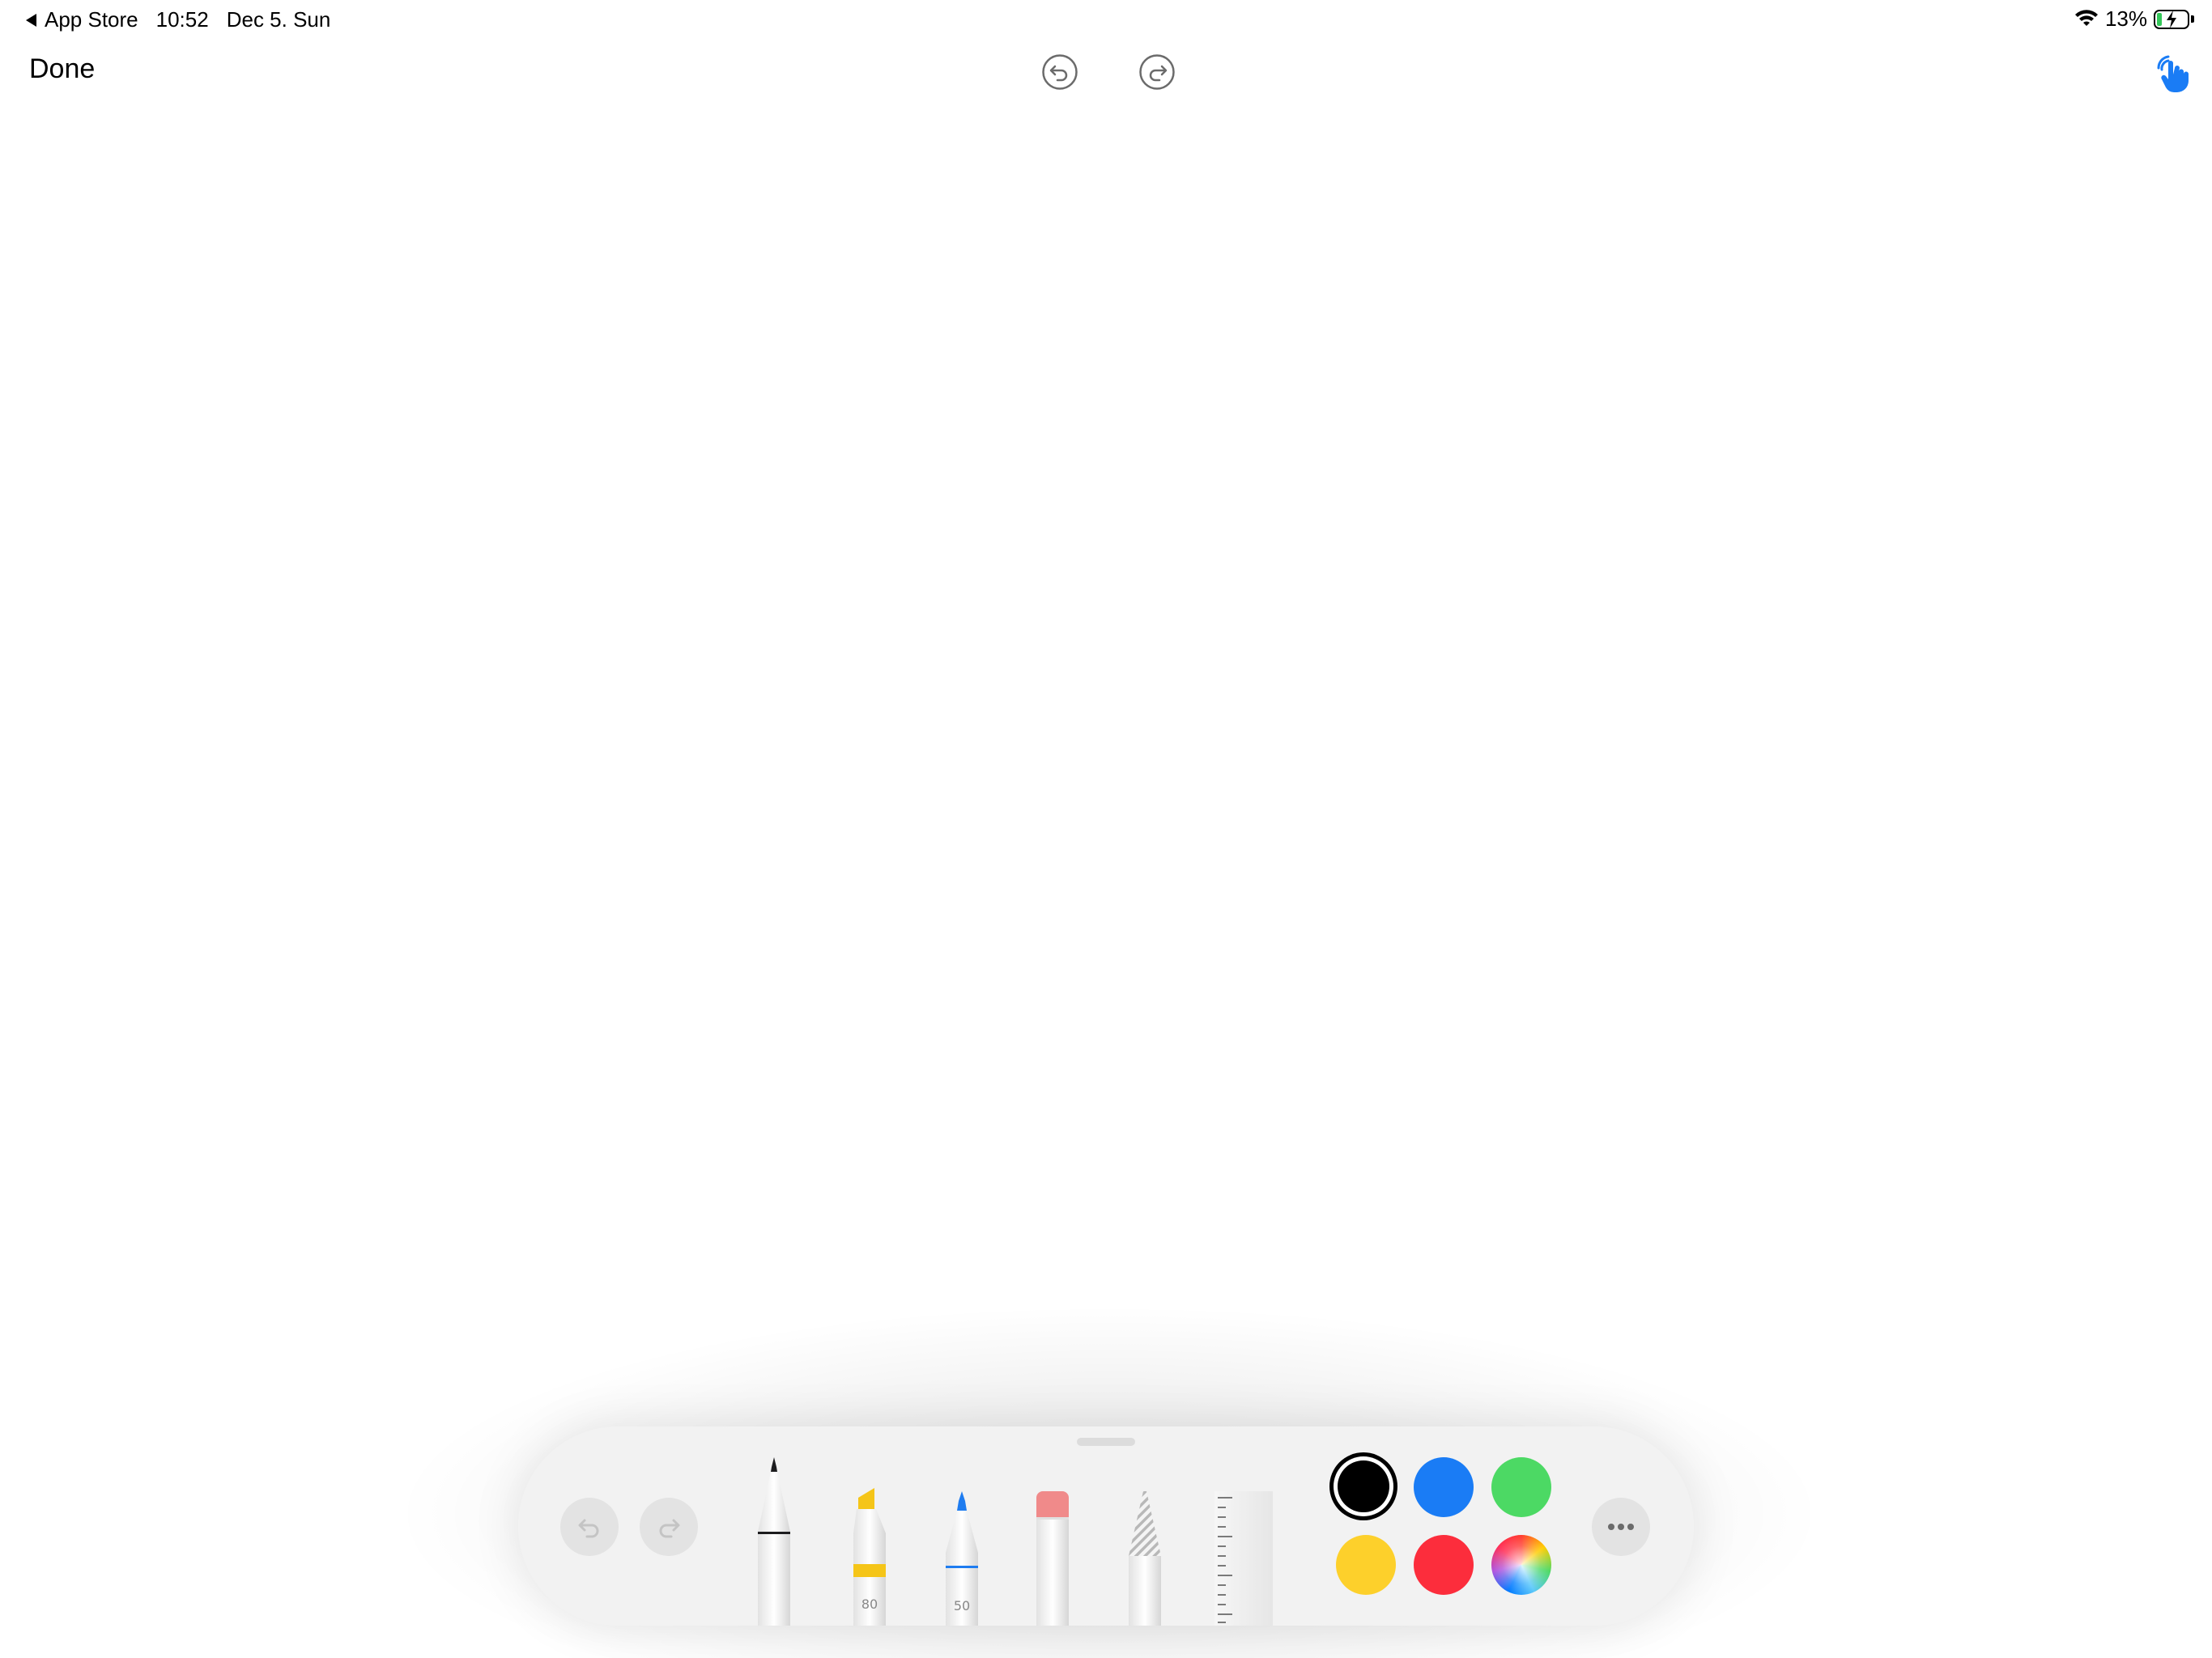 Image resolution: width=2212 pixels, height=1658 pixels. I want to click on palette-undo-button, so click(590, 1527).